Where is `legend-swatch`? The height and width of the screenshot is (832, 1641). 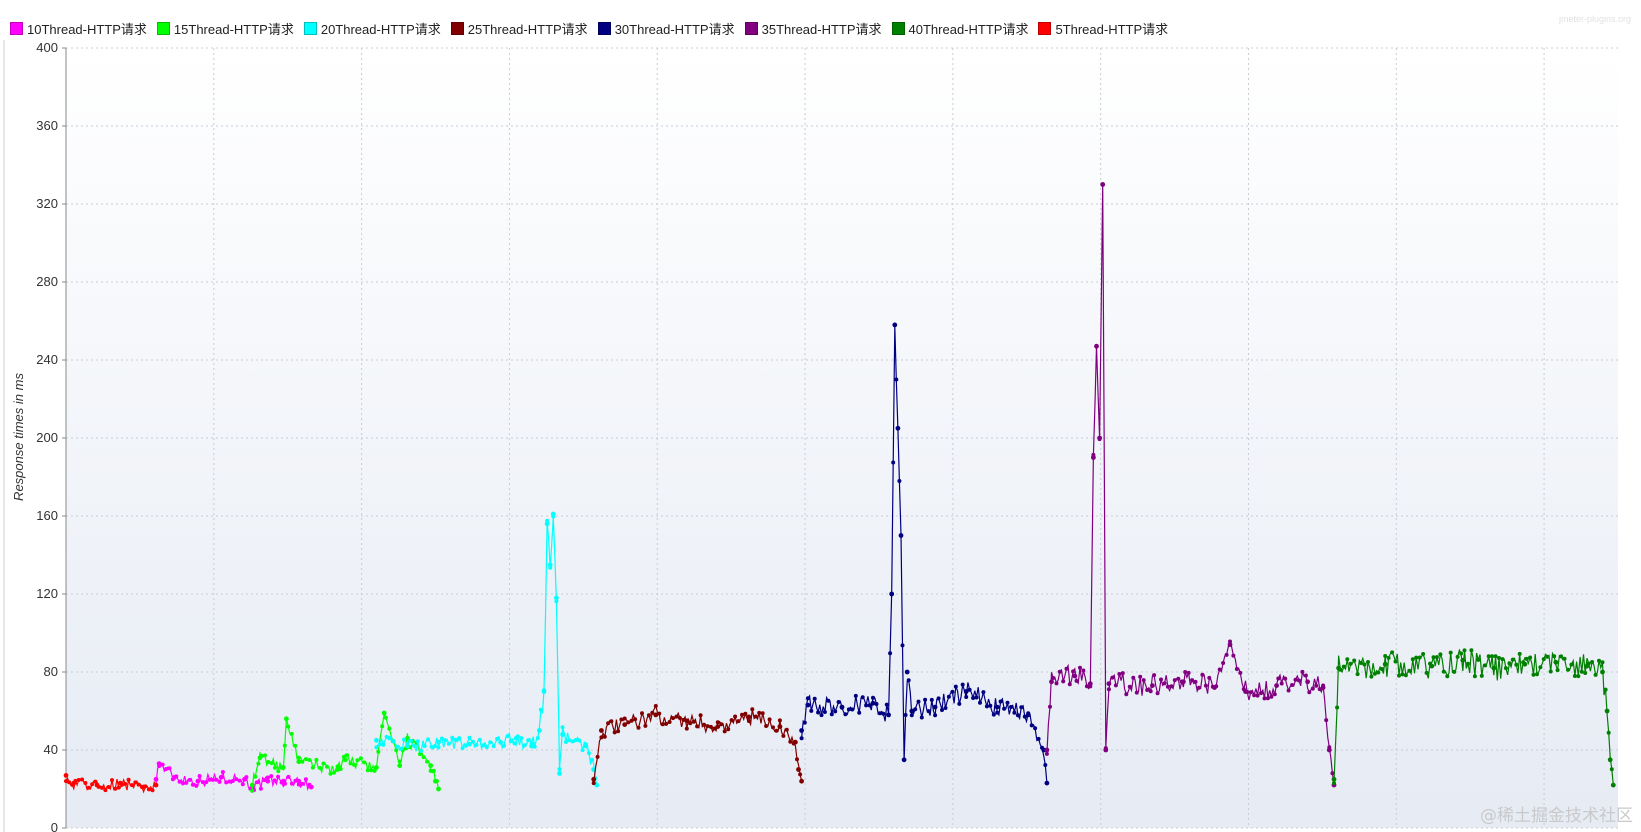
legend-swatch is located at coordinates (604, 28).